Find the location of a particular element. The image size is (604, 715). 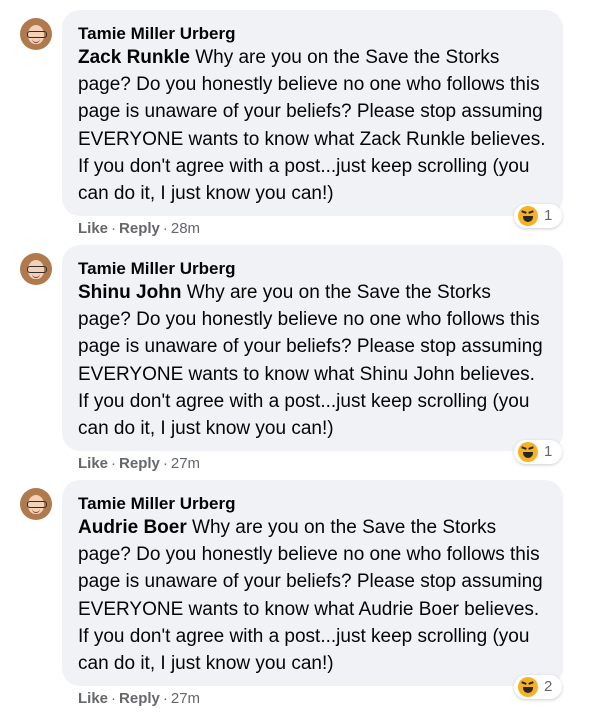

reaction-badge: 2 is located at coordinates (538, 687).